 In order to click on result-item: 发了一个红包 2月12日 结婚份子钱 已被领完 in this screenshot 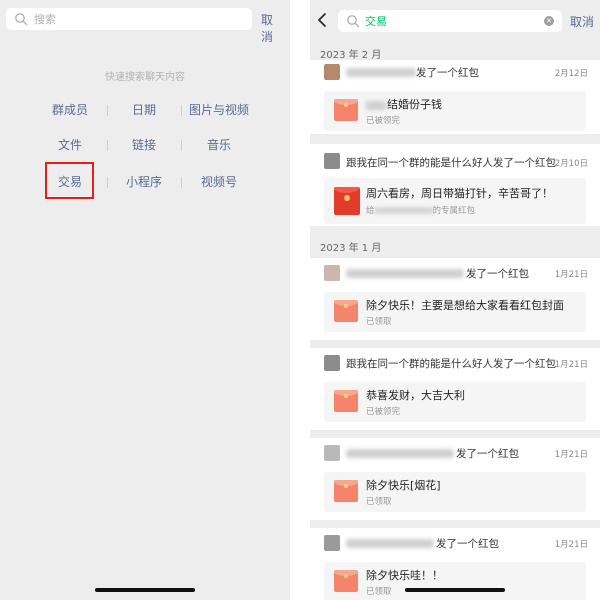, I will do `click(455, 97)`.